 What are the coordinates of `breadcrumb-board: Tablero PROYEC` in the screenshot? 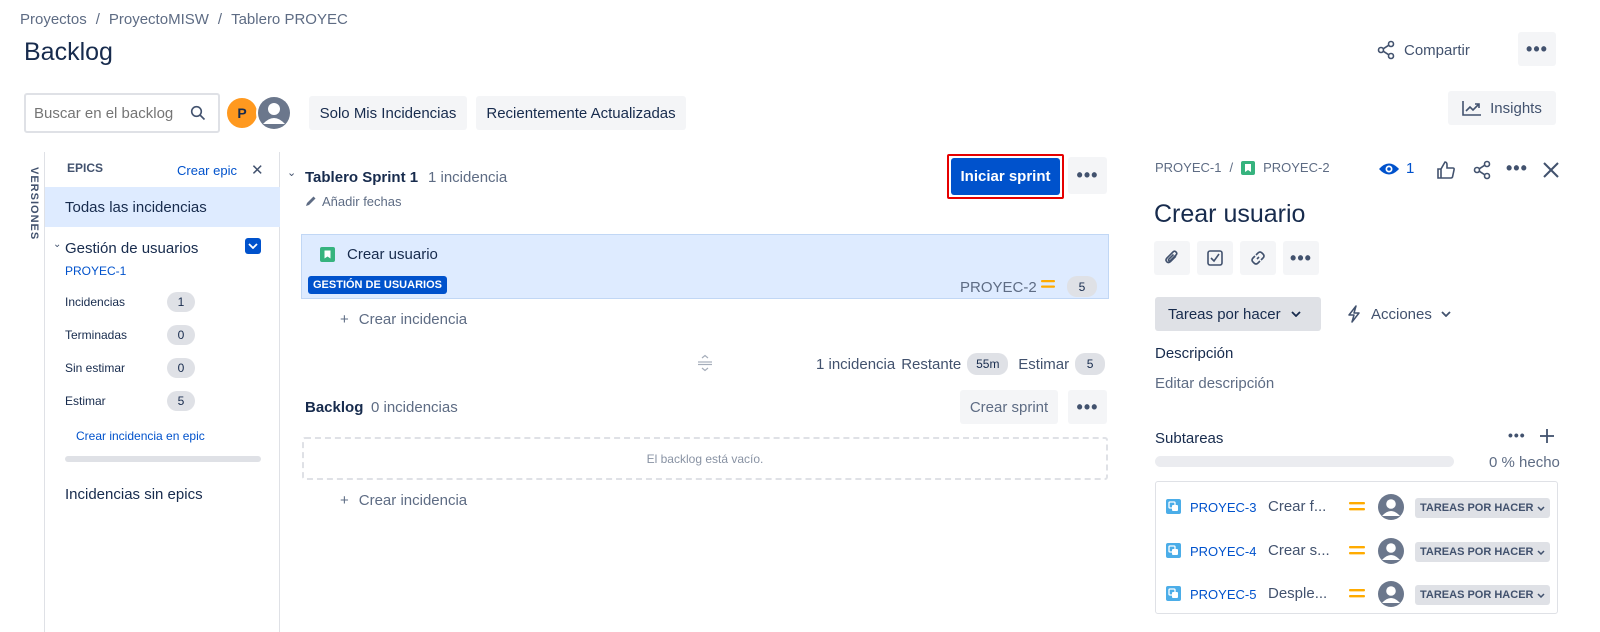 It's located at (289, 19).